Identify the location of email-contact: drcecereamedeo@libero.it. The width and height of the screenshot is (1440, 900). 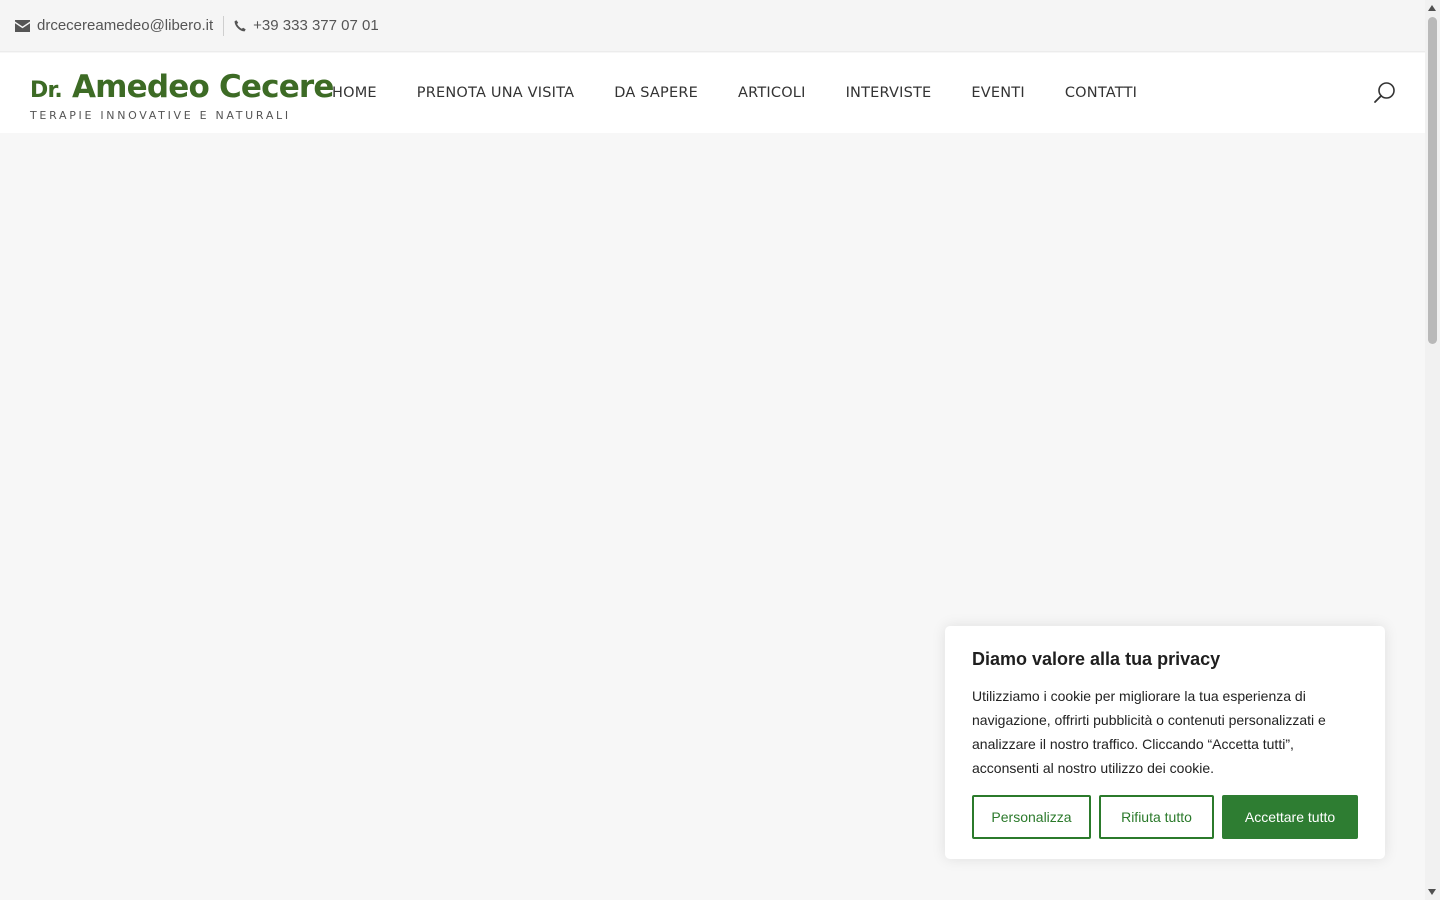
(114, 25).